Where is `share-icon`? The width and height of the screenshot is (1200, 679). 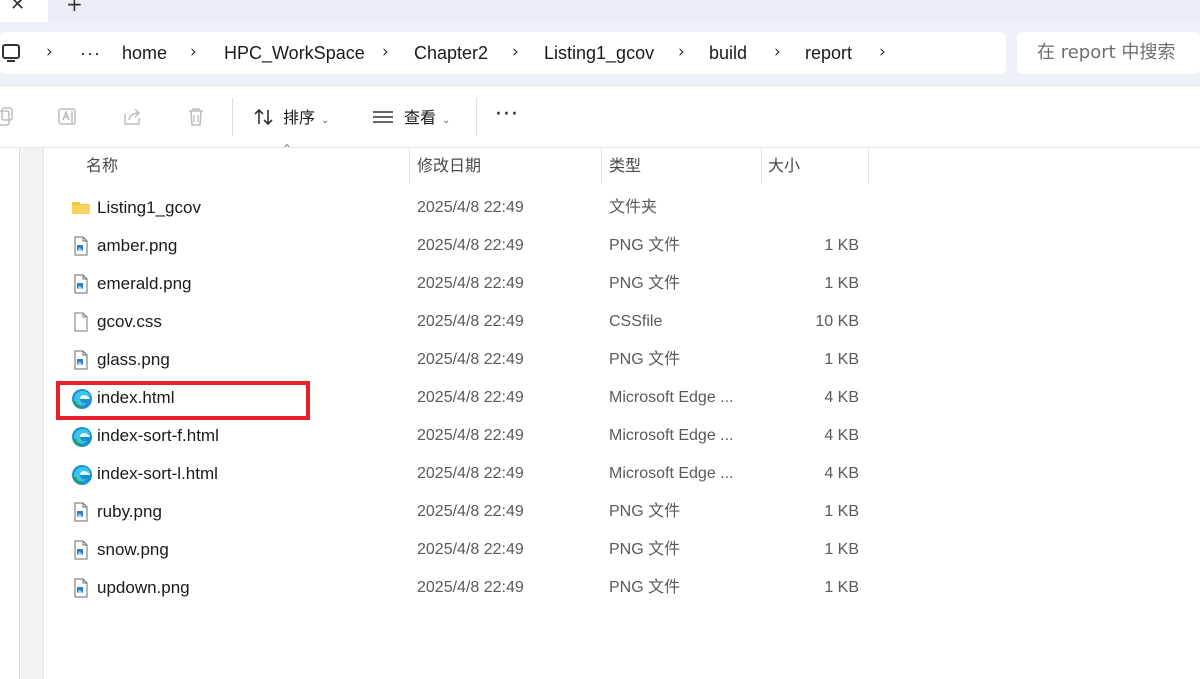 share-icon is located at coordinates (132, 117).